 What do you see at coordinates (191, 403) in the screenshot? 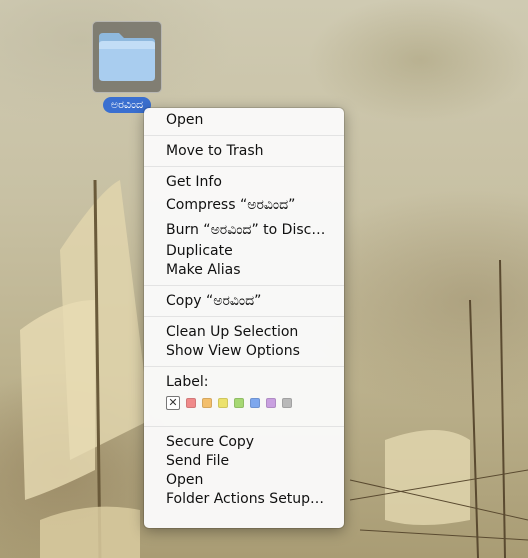
I see `label-red-swatch` at bounding box center [191, 403].